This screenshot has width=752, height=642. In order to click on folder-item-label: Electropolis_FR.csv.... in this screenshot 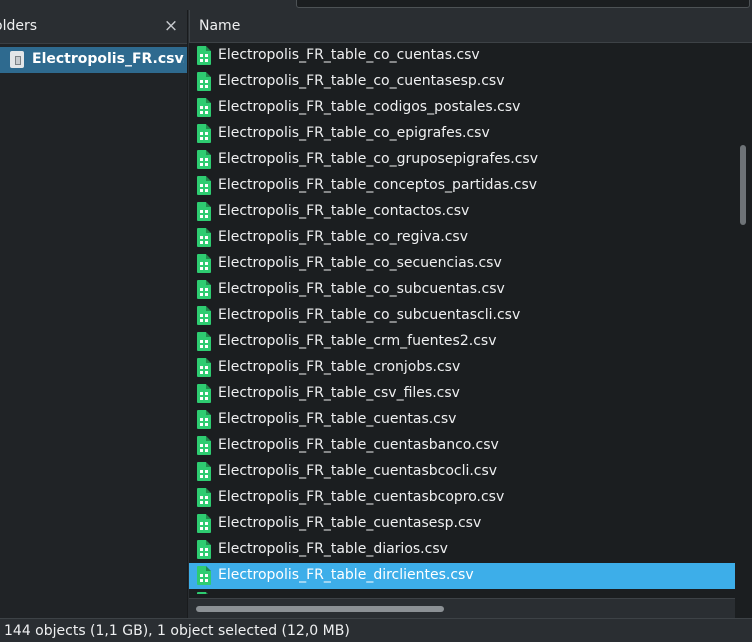, I will do `click(108, 59)`.